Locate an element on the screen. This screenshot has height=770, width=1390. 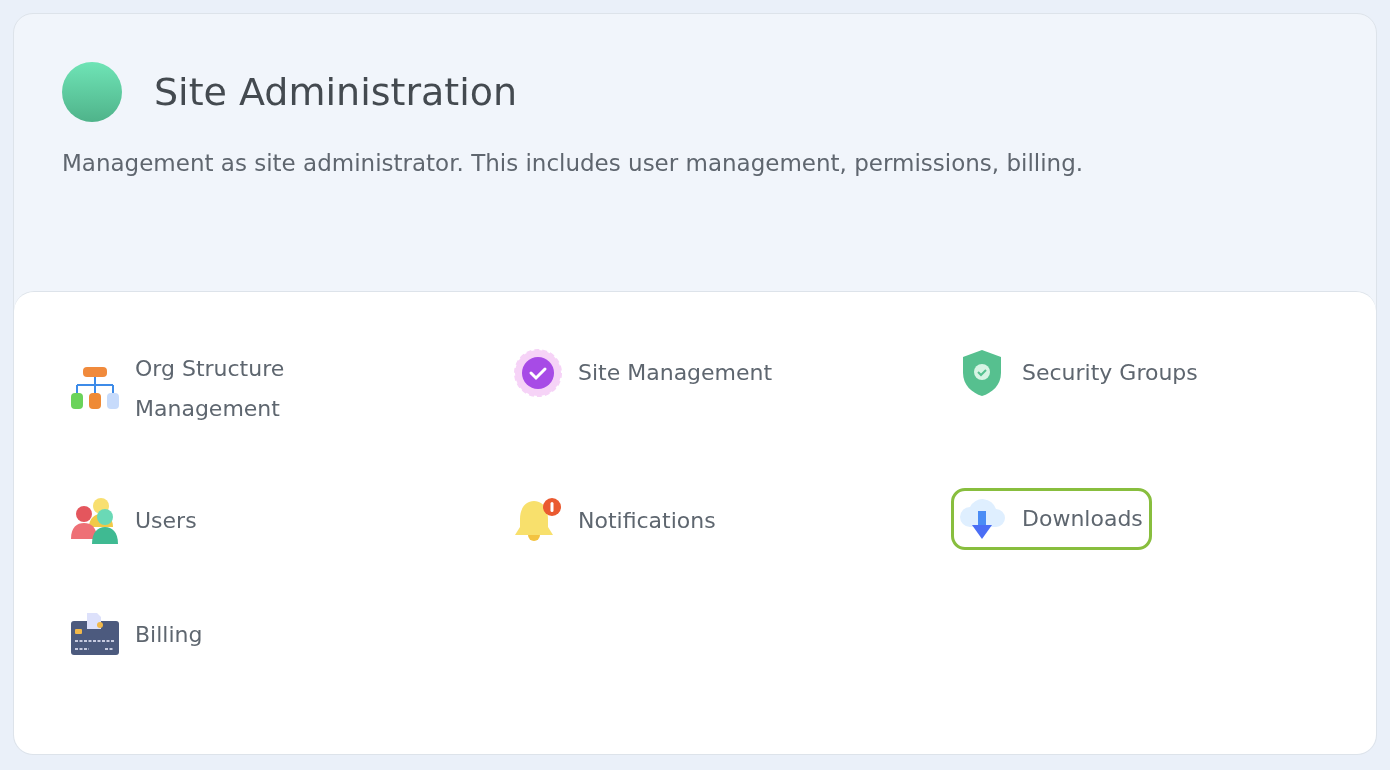
shield-check-icon is located at coordinates (982, 373).